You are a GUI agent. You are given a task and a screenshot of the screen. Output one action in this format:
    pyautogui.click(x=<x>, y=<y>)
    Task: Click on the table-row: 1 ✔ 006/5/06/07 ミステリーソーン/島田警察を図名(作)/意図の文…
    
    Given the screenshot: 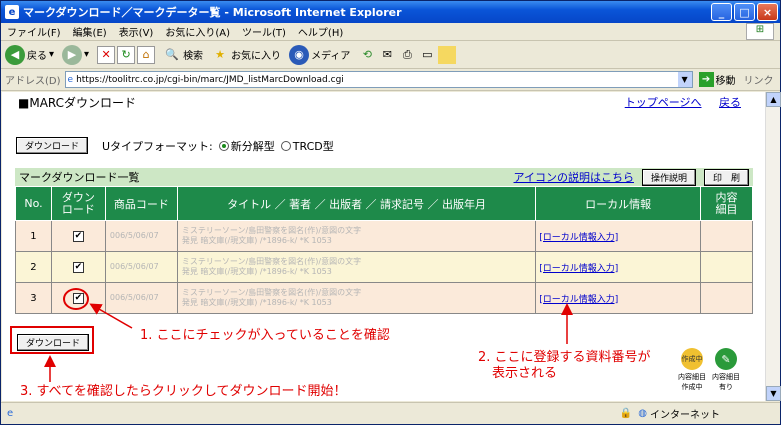 What is the action you would take?
    pyautogui.click(x=384, y=236)
    